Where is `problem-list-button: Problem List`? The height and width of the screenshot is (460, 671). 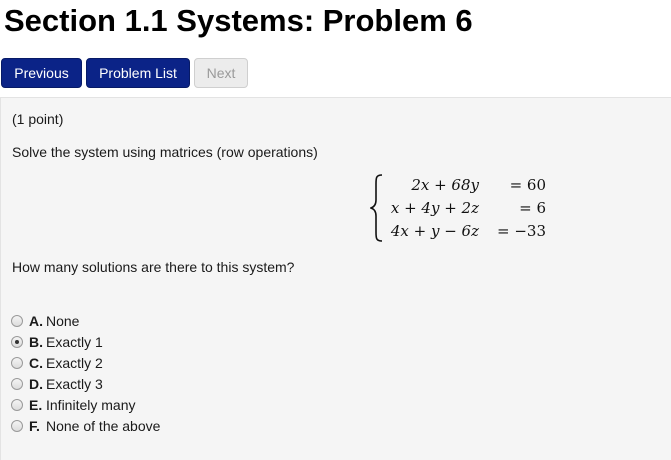
problem-list-button: Problem List is located at coordinates (138, 73).